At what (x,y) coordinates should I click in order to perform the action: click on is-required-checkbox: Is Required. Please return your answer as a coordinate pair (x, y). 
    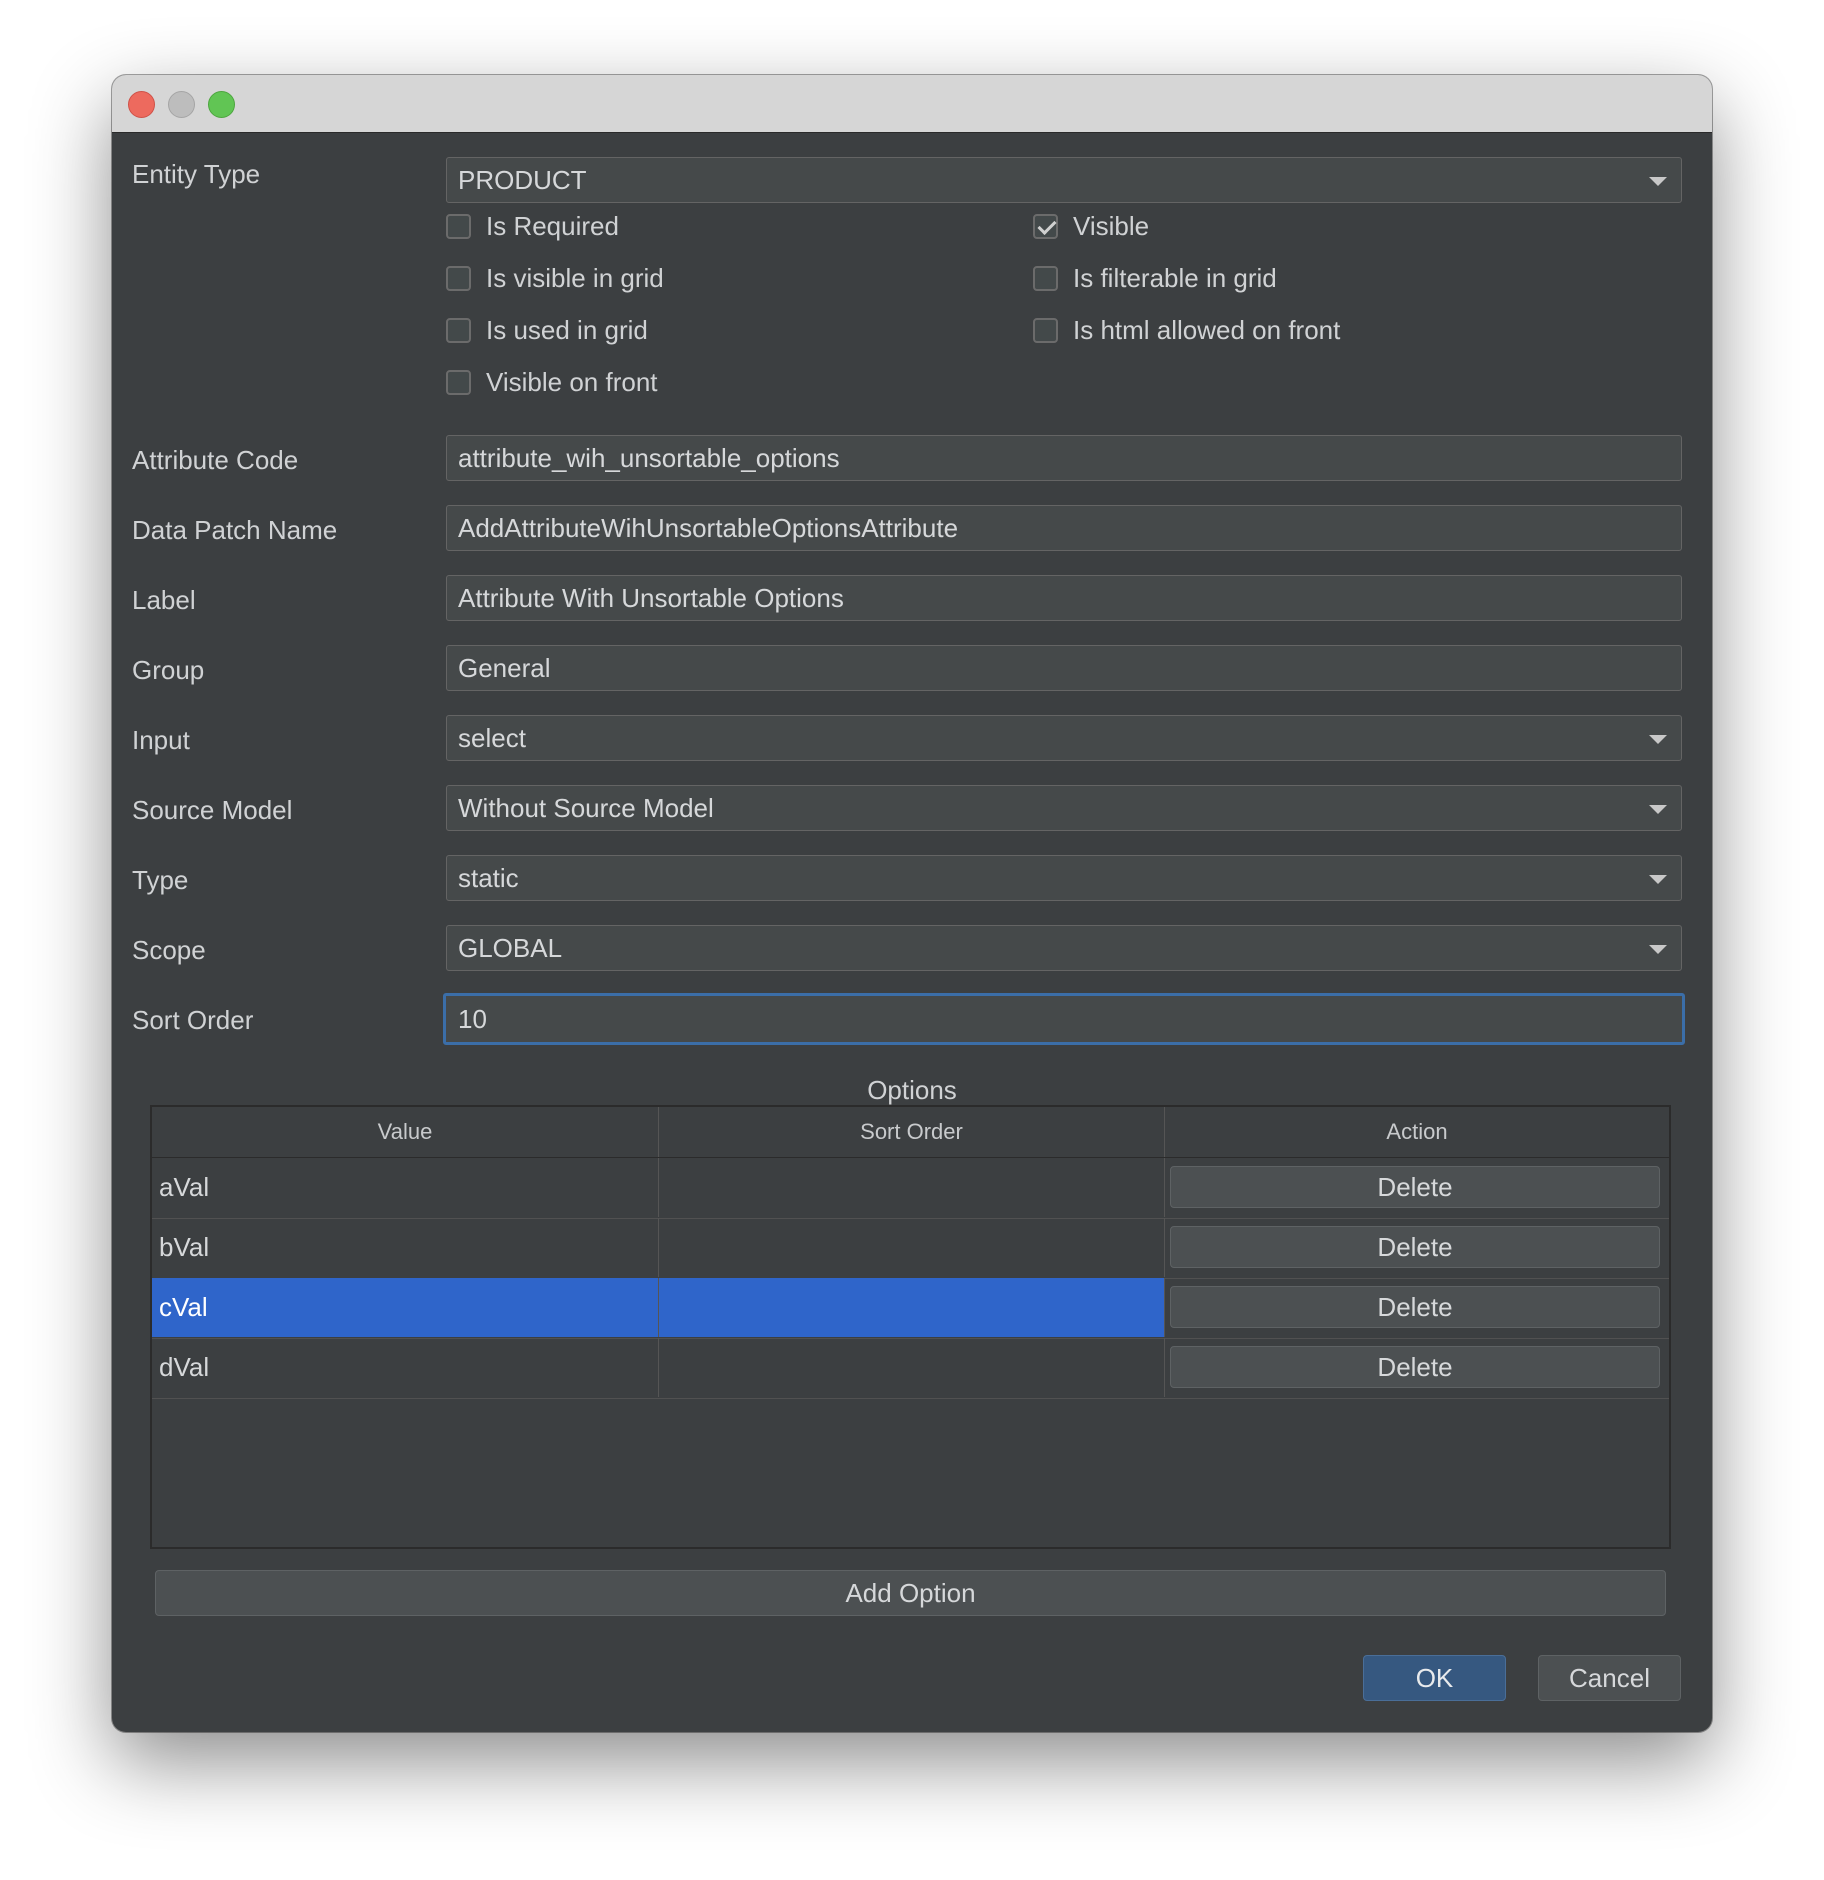
    Looking at the image, I should click on (532, 226).